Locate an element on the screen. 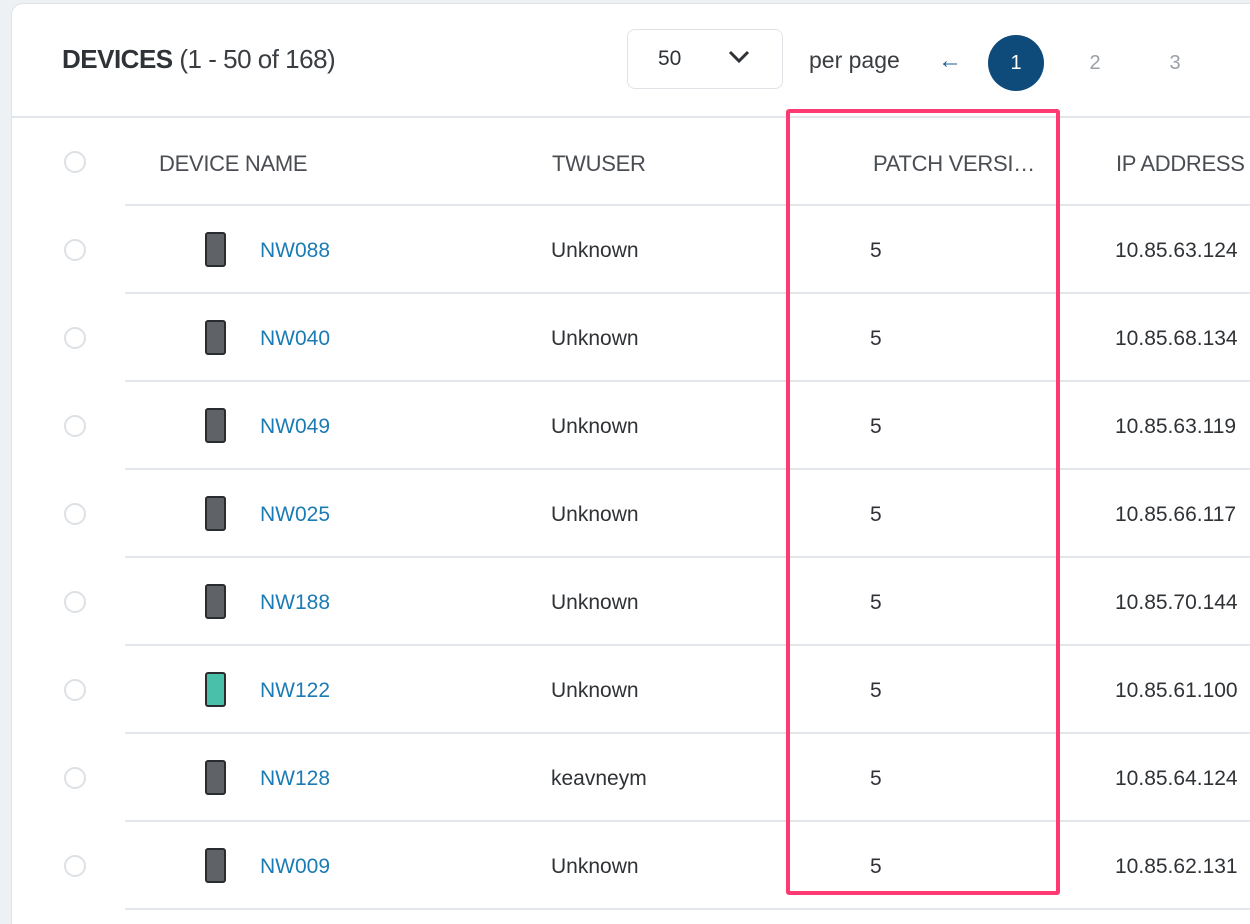 The image size is (1250, 924). device-name-link: NW088 is located at coordinates (295, 251).